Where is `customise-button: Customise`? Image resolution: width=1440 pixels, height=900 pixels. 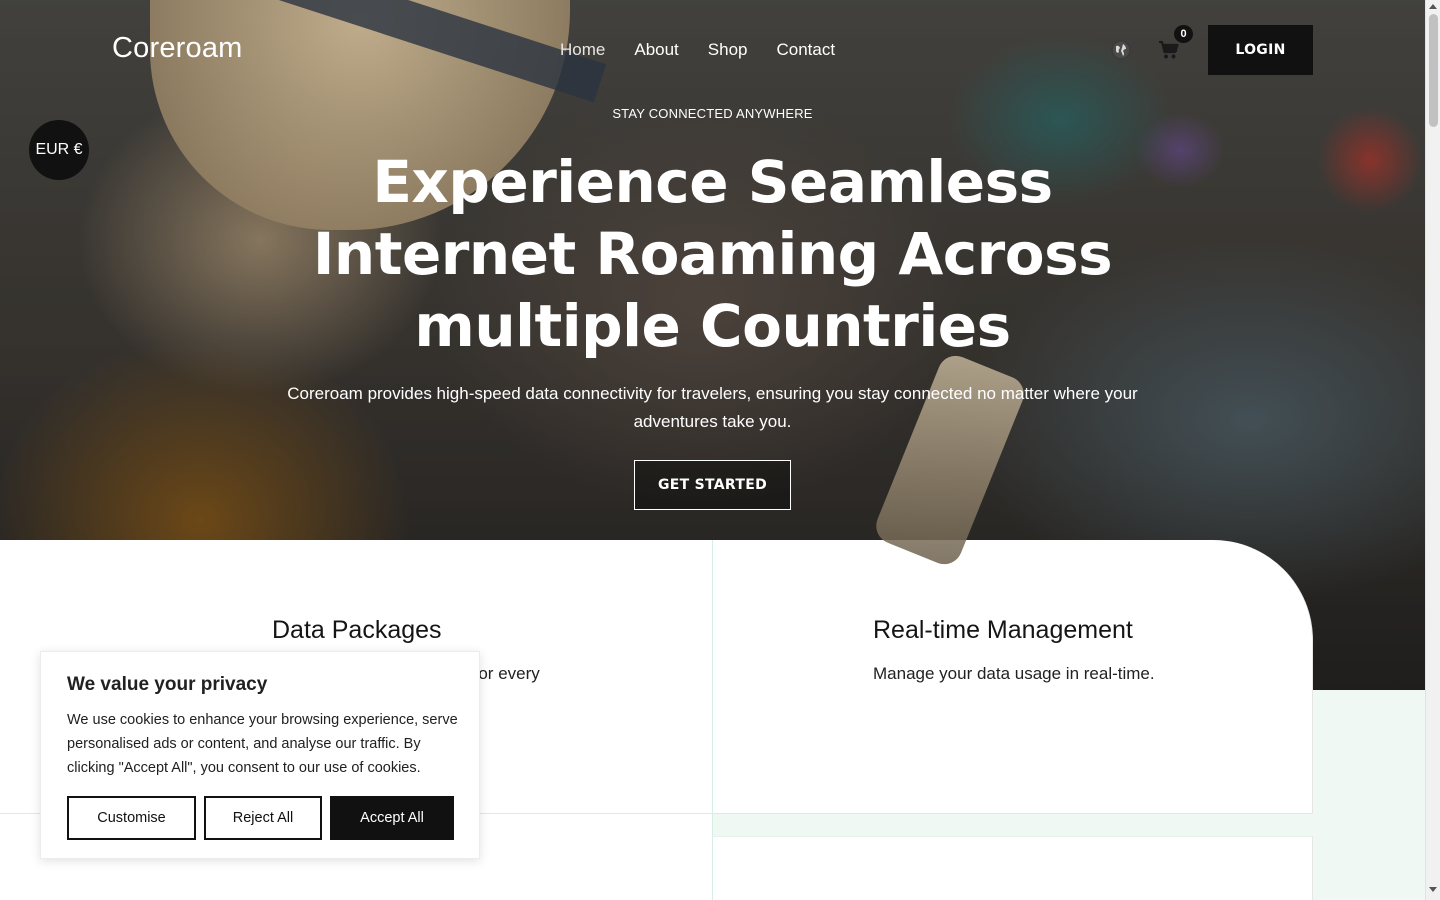 customise-button: Customise is located at coordinates (131, 818).